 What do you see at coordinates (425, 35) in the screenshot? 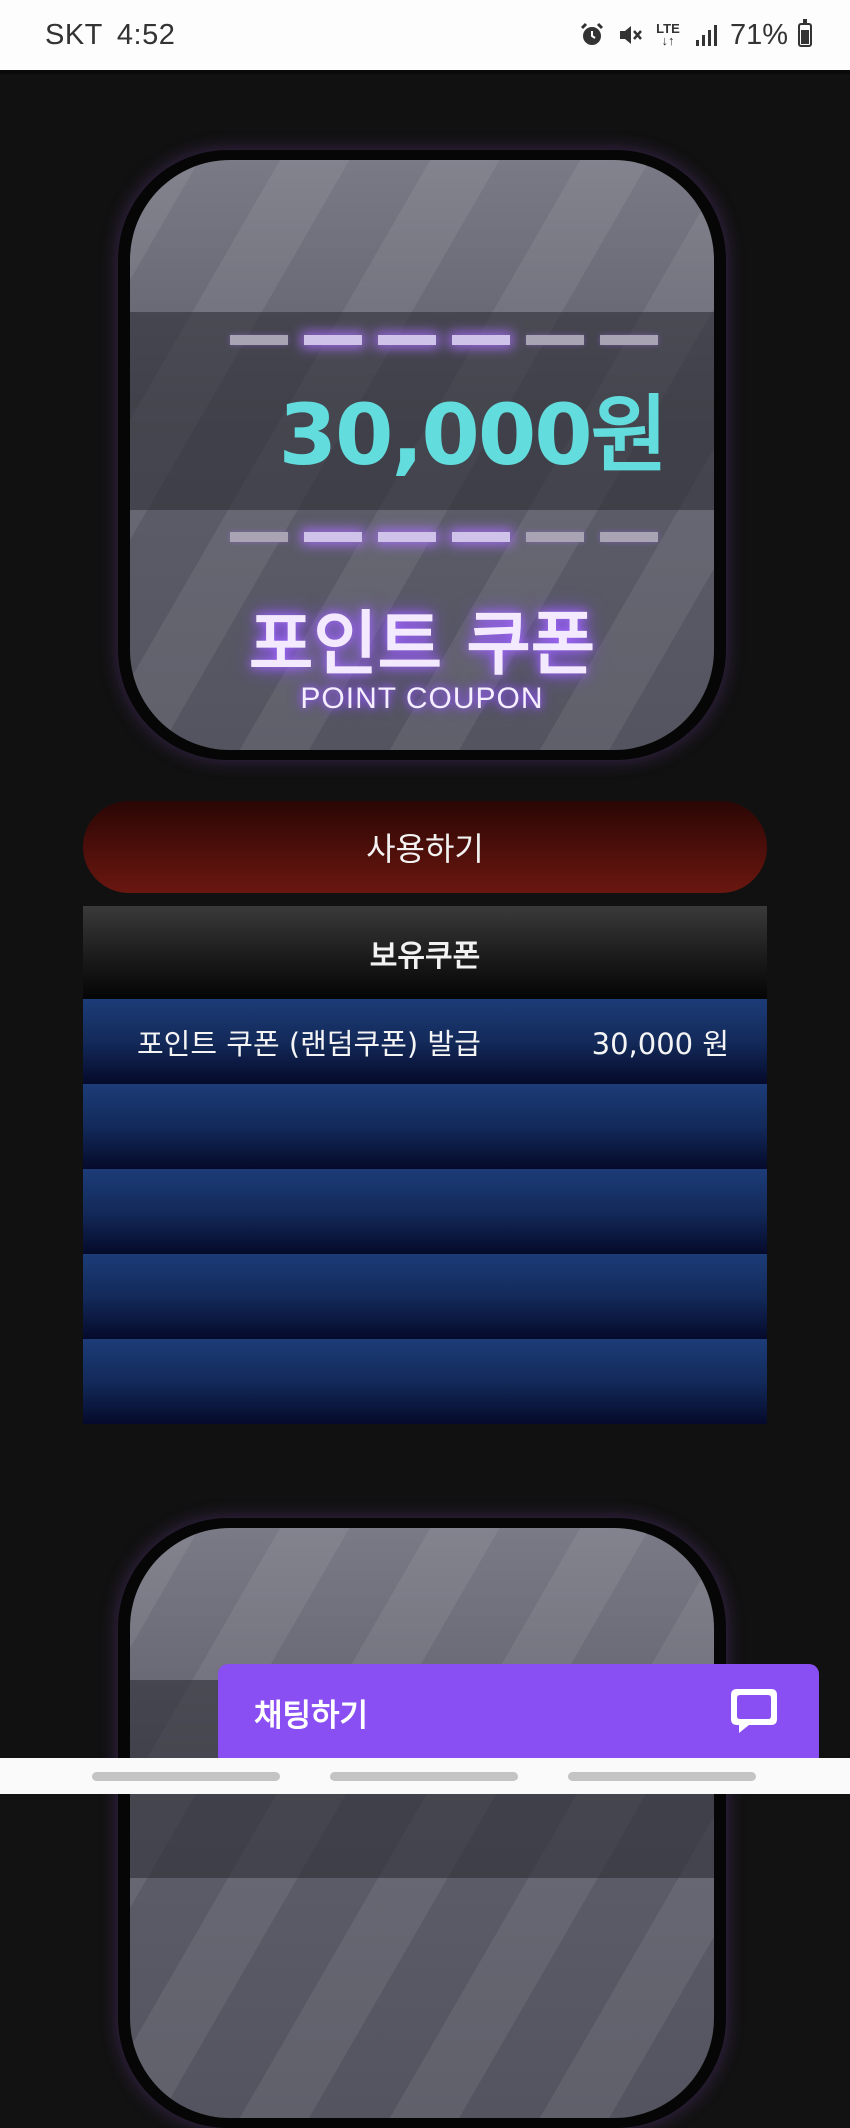
I see `status-bar: SKT 4:52 LTE ↓↑ 71%` at bounding box center [425, 35].